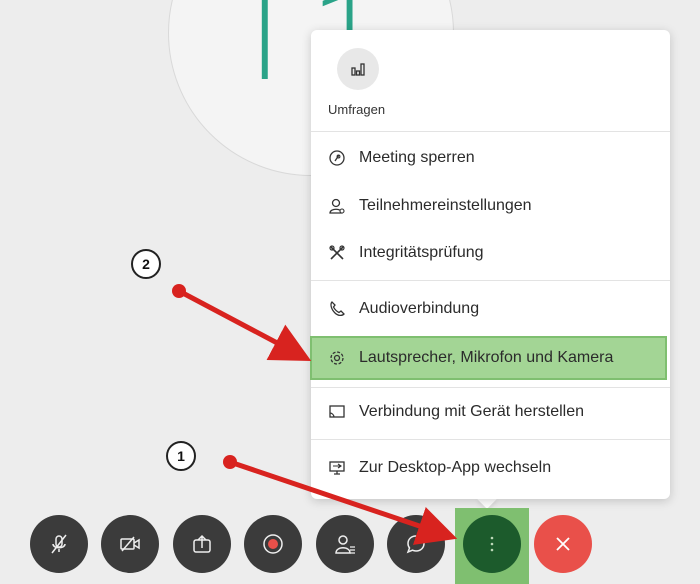 The image size is (700, 584). I want to click on cast-icon, so click(337, 412).